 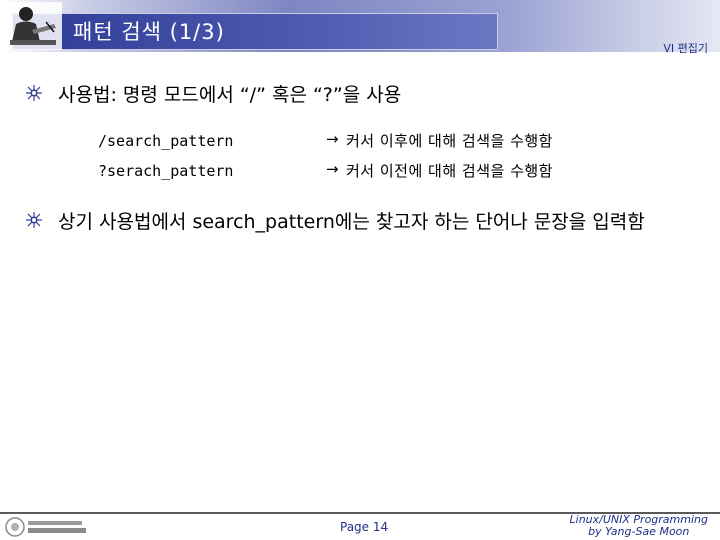 I want to click on course-author: by Yang-Sae Moon, so click(x=639, y=531).